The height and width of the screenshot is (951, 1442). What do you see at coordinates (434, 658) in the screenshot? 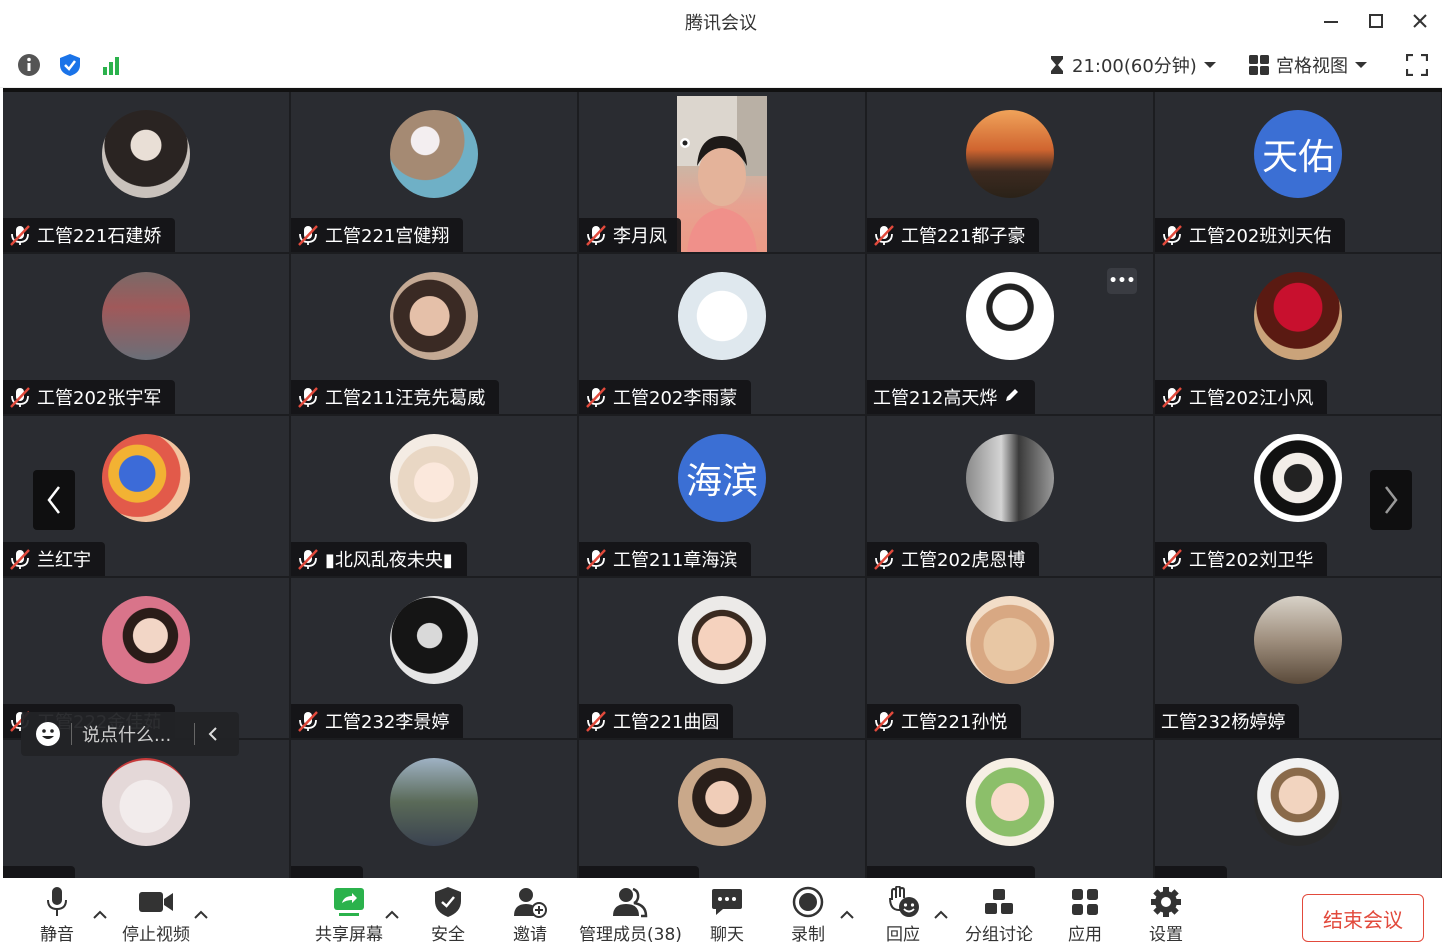
I see `participant-tile: 工管232李景婷` at bounding box center [434, 658].